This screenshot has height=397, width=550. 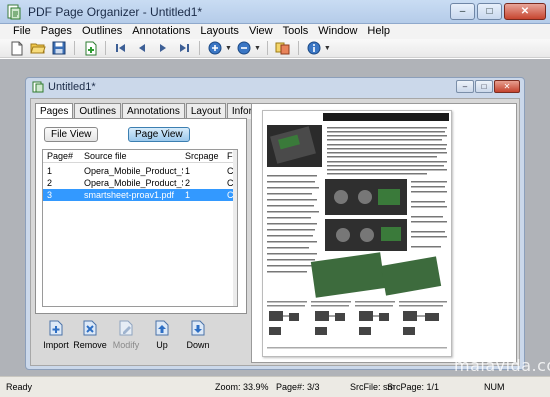 What do you see at coordinates (142, 48) in the screenshot?
I see `previous-page-icon` at bounding box center [142, 48].